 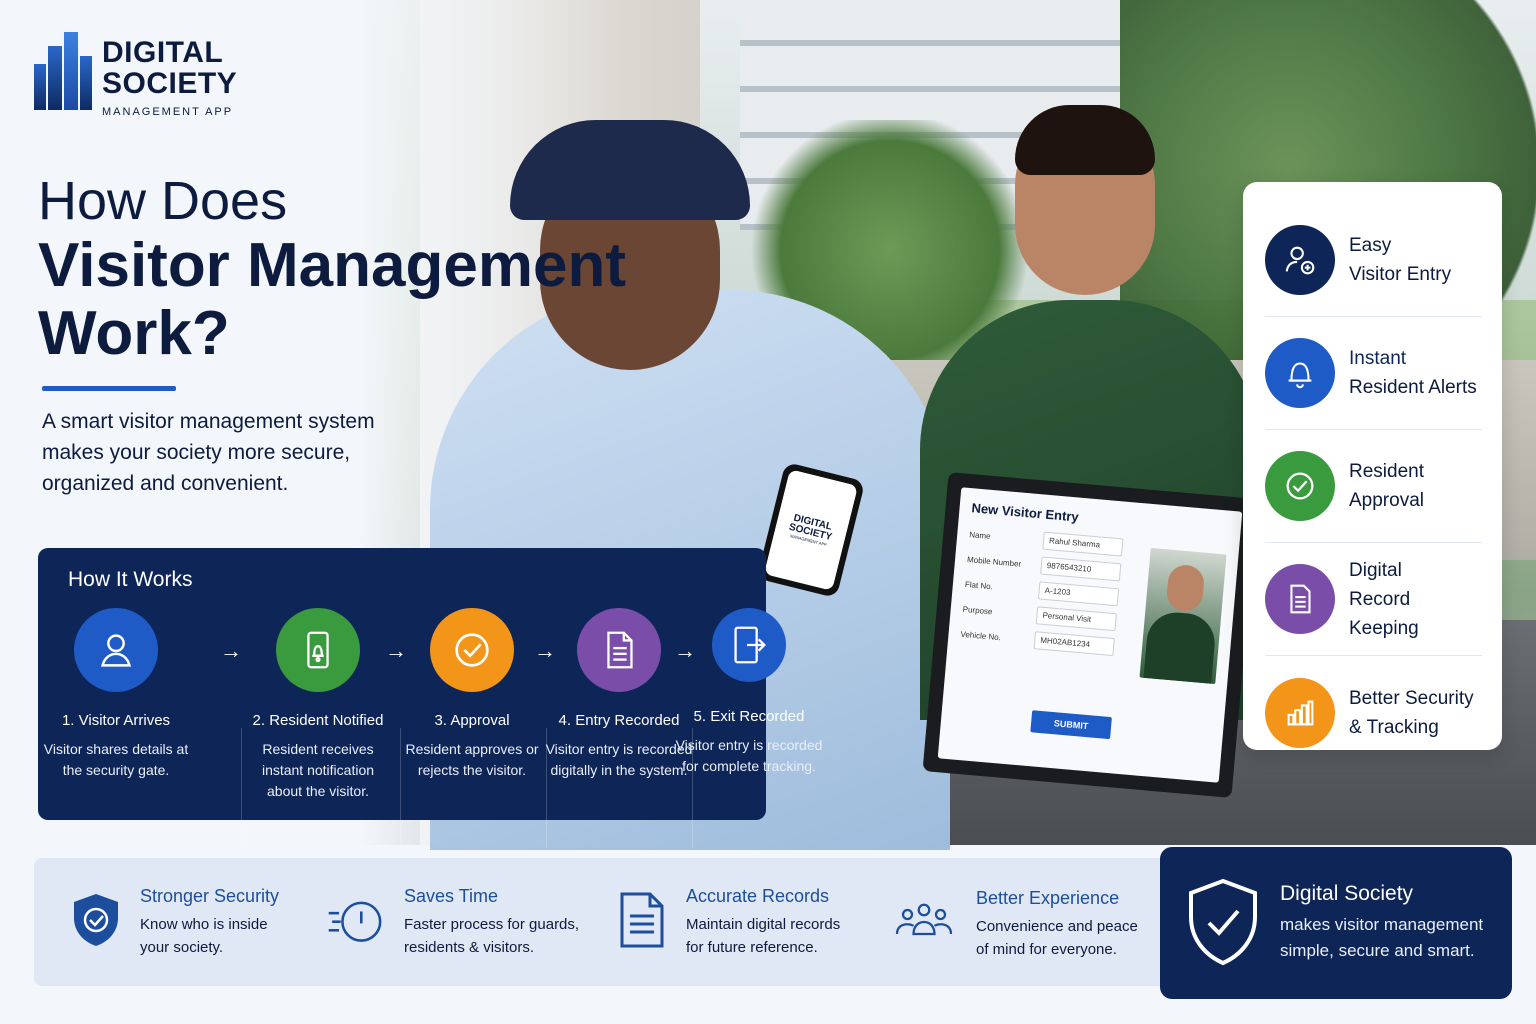 What do you see at coordinates (1300, 260) in the screenshot?
I see `add-user-icon` at bounding box center [1300, 260].